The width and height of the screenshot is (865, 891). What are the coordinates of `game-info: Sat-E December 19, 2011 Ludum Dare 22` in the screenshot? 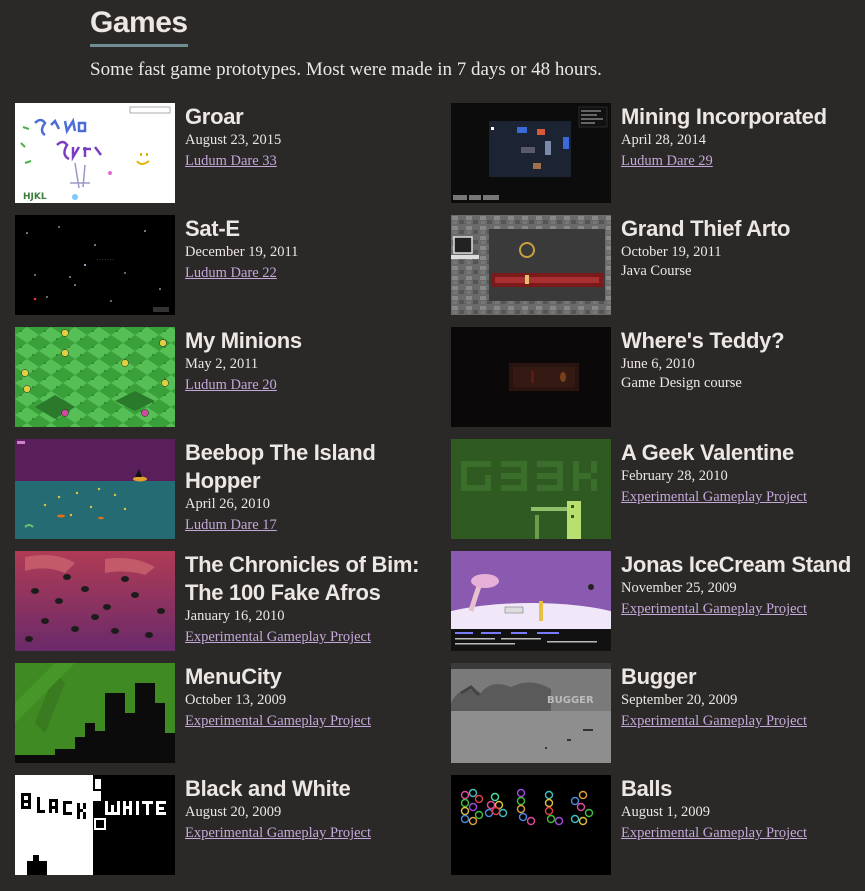 It's located at (315, 249).